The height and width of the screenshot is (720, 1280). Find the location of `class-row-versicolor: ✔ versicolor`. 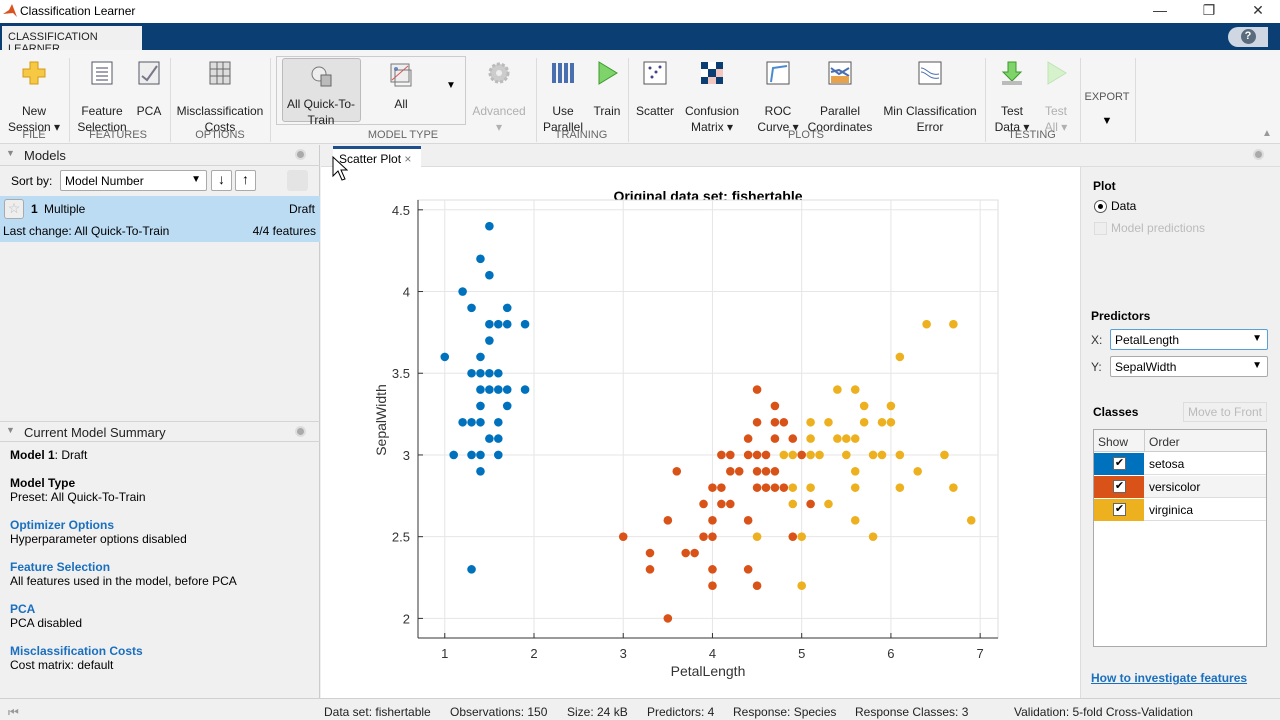

class-row-versicolor: ✔ versicolor is located at coordinates (1180, 487).